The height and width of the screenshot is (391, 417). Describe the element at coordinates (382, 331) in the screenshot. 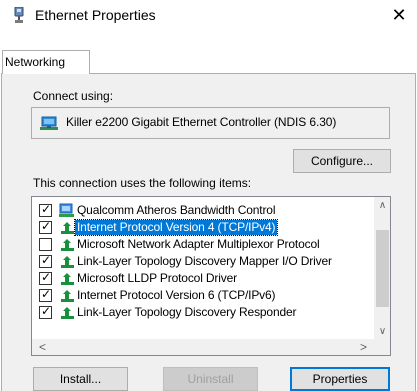

I see `scroll-down-icon: ∨` at that location.